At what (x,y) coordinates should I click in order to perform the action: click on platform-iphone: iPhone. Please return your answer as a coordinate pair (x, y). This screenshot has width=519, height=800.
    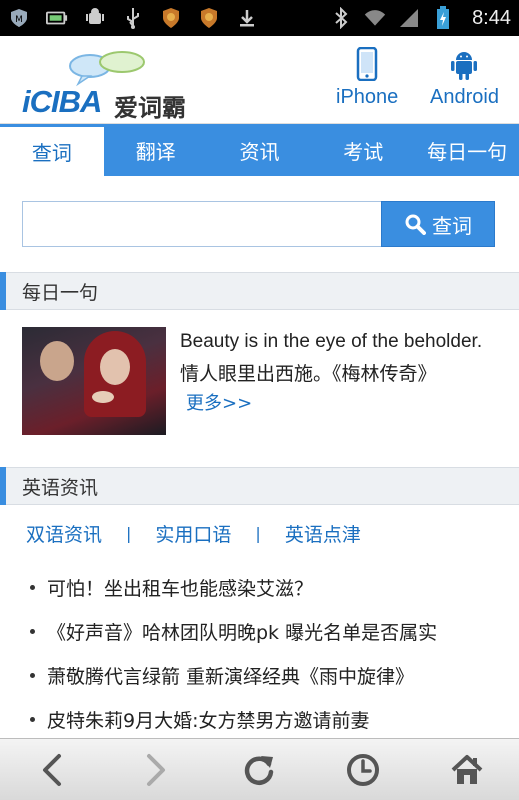
    Looking at the image, I should click on (367, 77).